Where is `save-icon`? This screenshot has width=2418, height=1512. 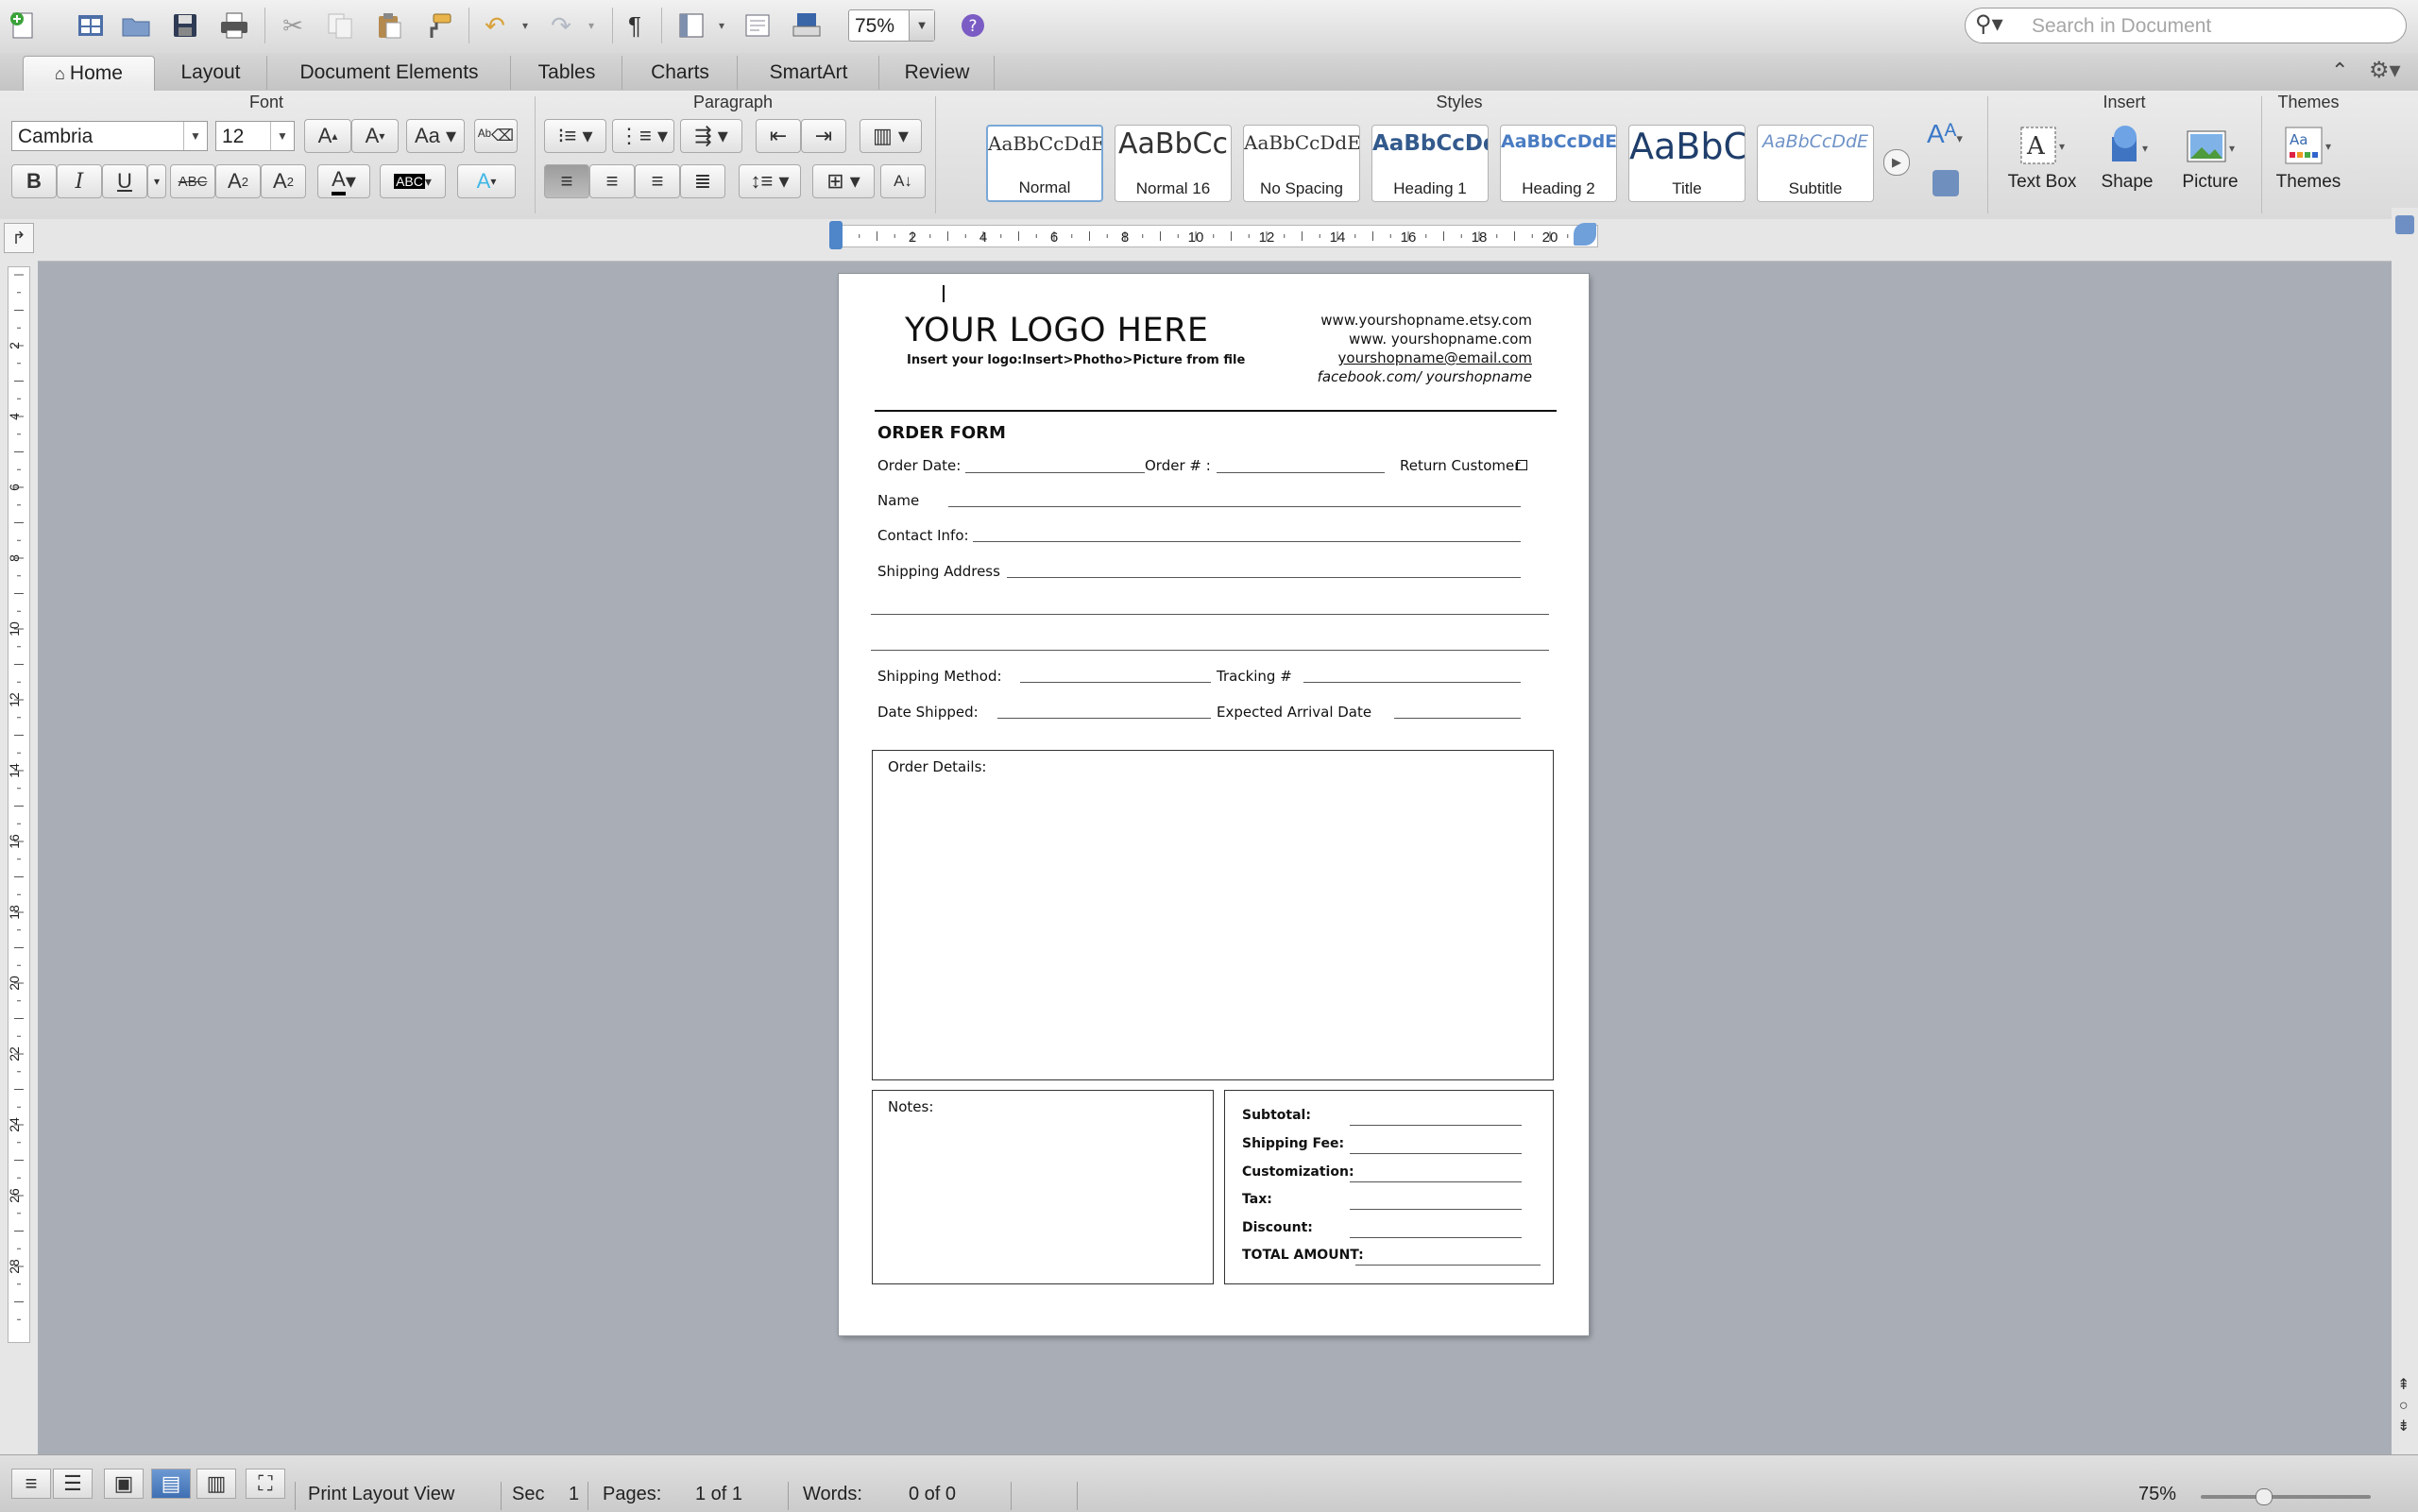 save-icon is located at coordinates (185, 26).